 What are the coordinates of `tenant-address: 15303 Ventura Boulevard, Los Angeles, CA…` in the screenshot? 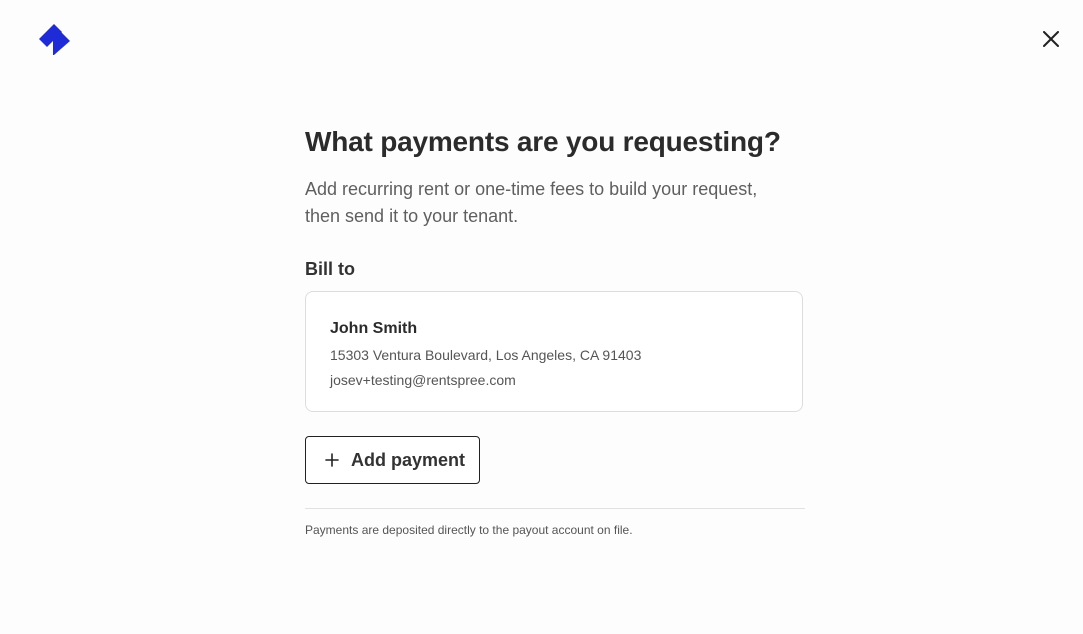 It's located at (486, 355).